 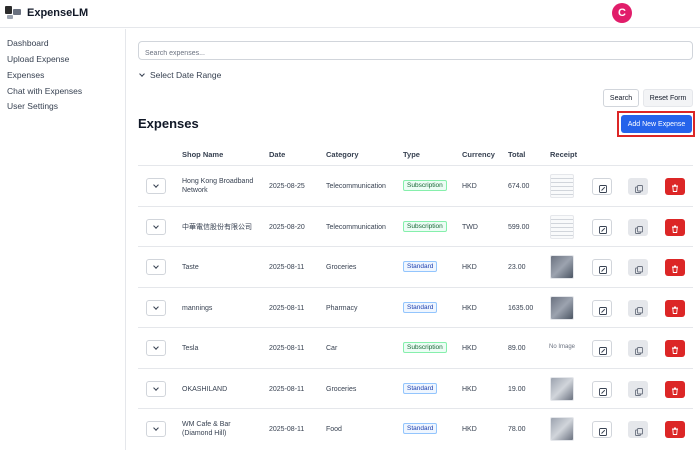 What do you see at coordinates (25, 75) in the screenshot?
I see `sidebar-item-expenses: Expenses` at bounding box center [25, 75].